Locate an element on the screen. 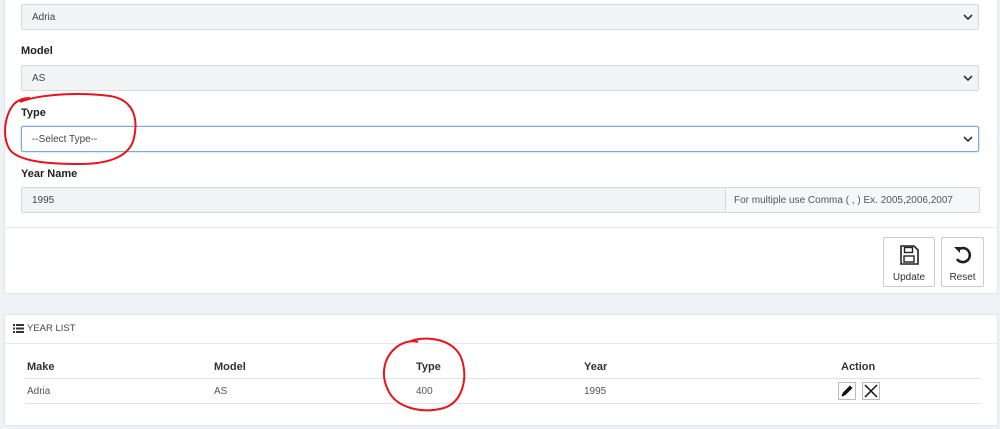 The width and height of the screenshot is (1000, 429). type-select: --Select Type-- is located at coordinates (500, 139).